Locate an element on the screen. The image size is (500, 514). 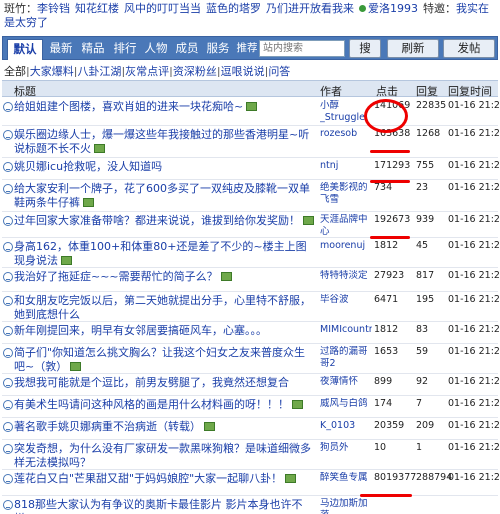
moderator-link: 风中的叮叮当当 is located at coordinates (162, 8).